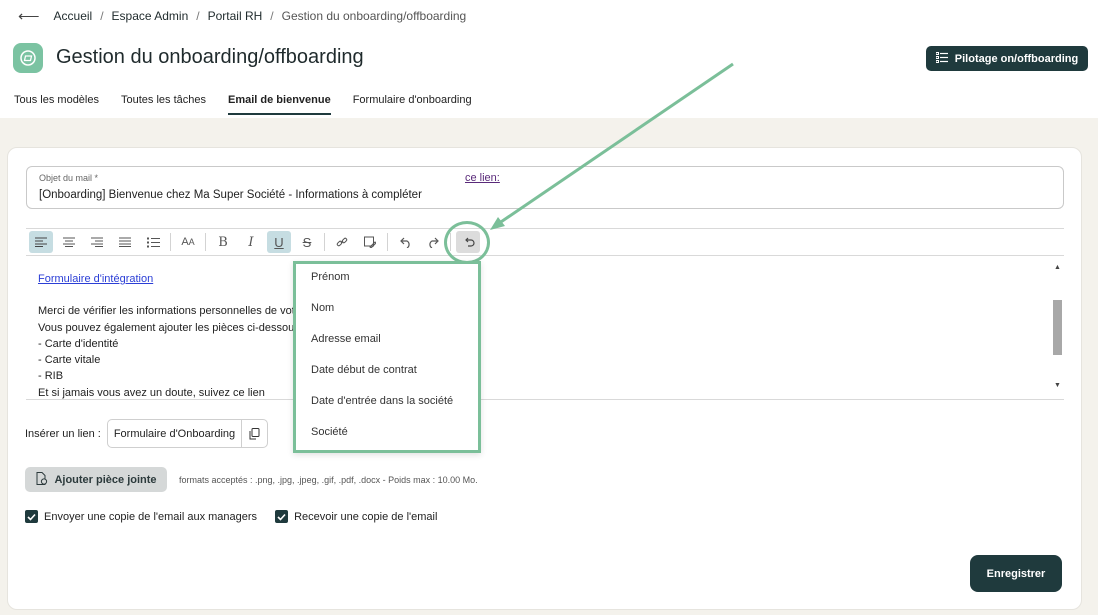  I want to click on insert-link-field: Formulaire d'Onboarding, so click(187, 433).